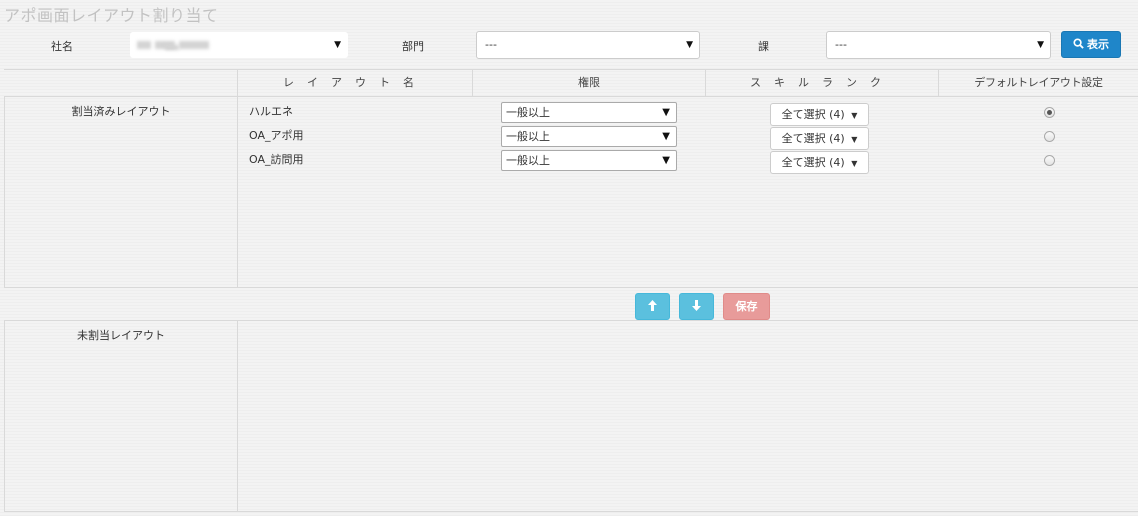 The height and width of the screenshot is (516, 1138). Describe the element at coordinates (62, 46) in the screenshot. I see `company-label: 社名` at that location.